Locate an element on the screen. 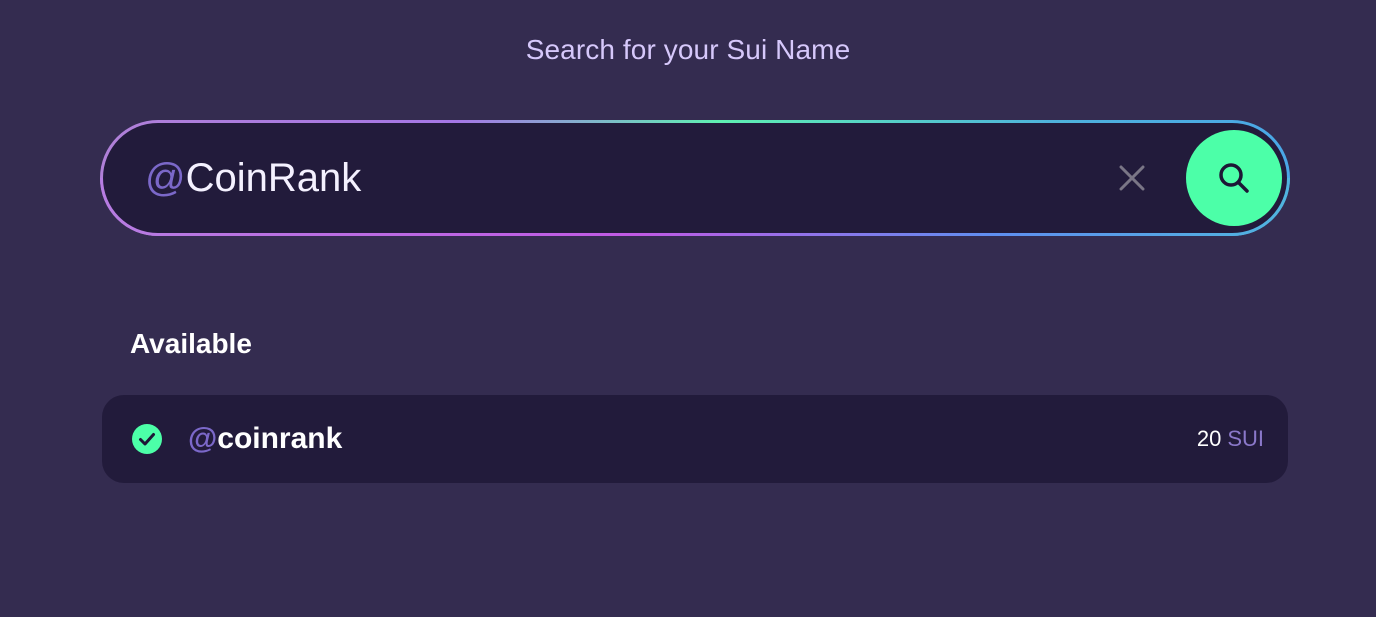 The width and height of the screenshot is (1376, 617). close-icon is located at coordinates (1132, 178).